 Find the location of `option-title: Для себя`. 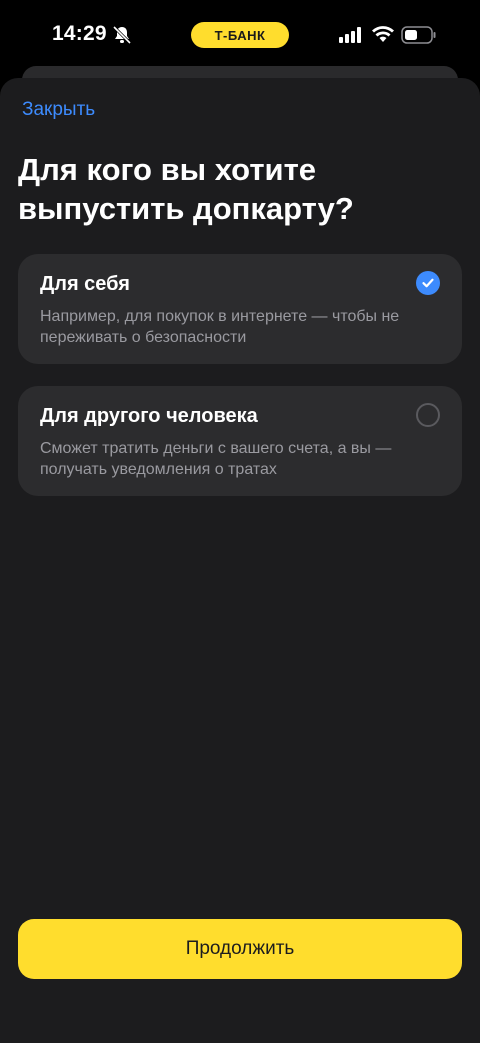

option-title: Для себя is located at coordinates (85, 284).